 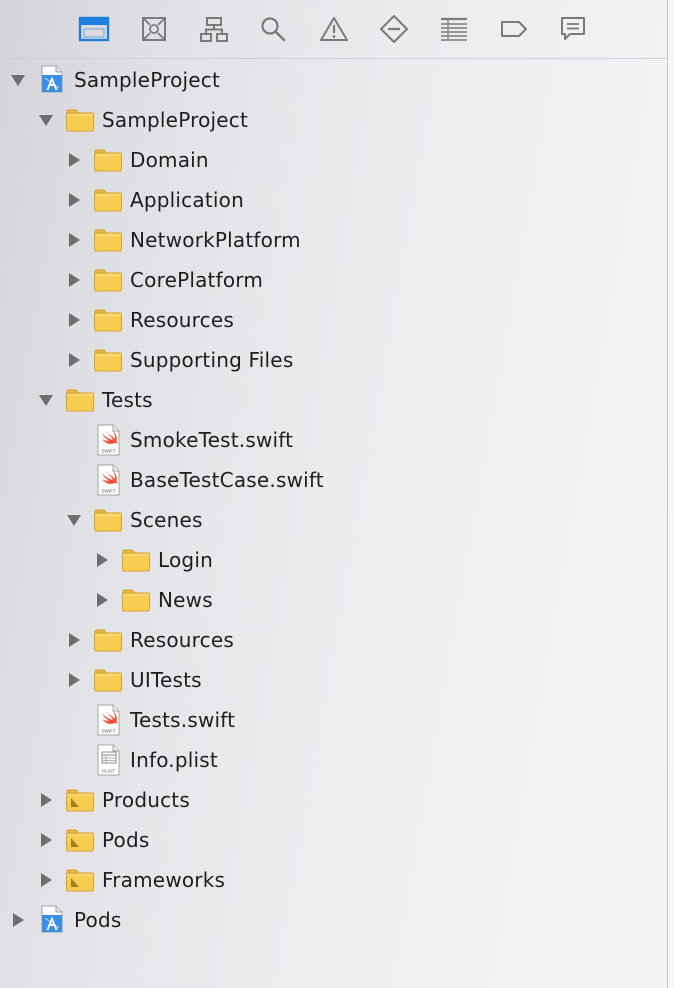 I want to click on symbol-navigator-icon, so click(x=214, y=29).